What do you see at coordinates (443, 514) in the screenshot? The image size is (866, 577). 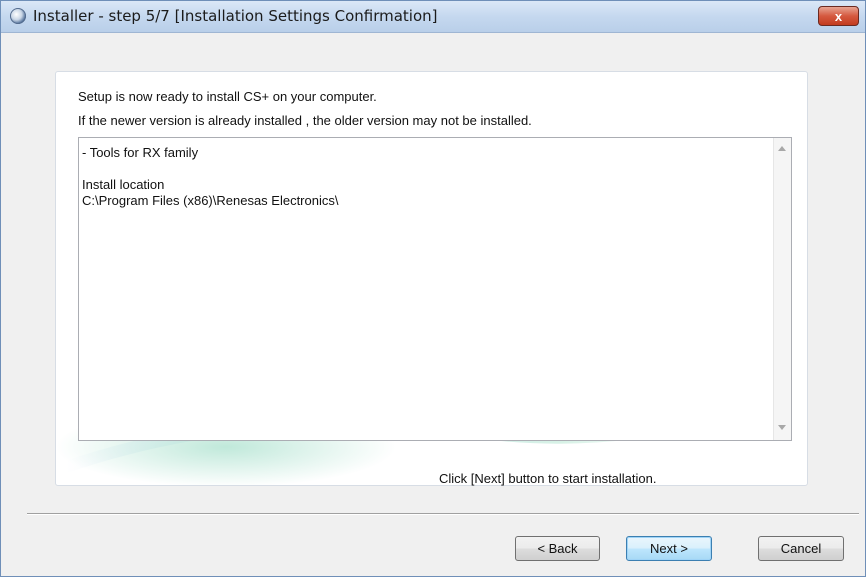 I see `separator-line` at bounding box center [443, 514].